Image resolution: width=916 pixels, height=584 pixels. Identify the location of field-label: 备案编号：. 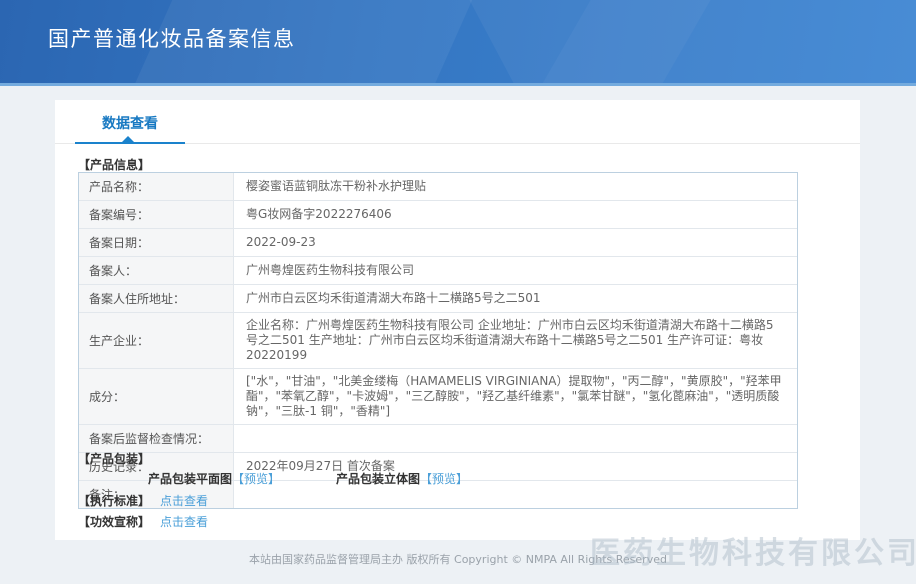
(156, 214).